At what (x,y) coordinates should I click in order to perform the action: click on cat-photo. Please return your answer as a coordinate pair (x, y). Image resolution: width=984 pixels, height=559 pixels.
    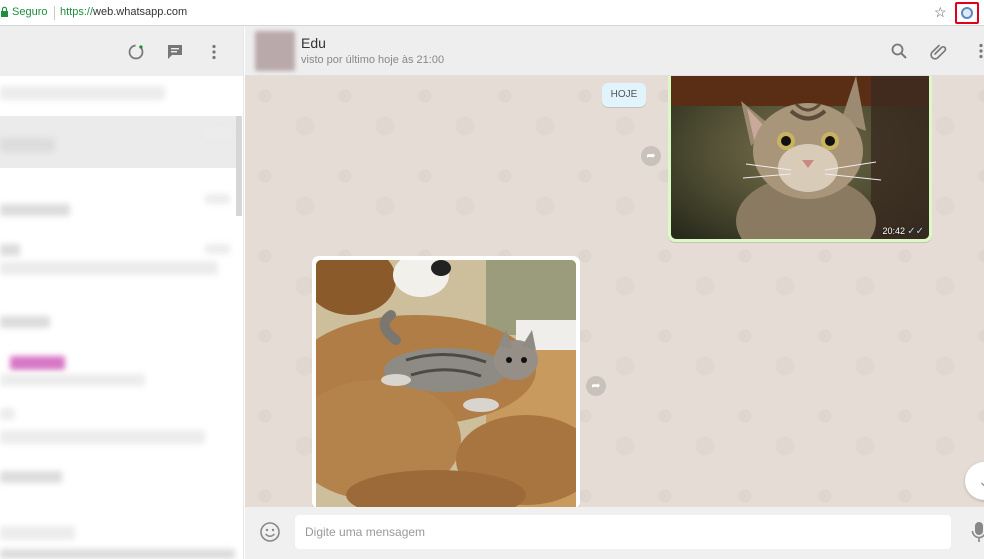
    Looking at the image, I should click on (800, 157).